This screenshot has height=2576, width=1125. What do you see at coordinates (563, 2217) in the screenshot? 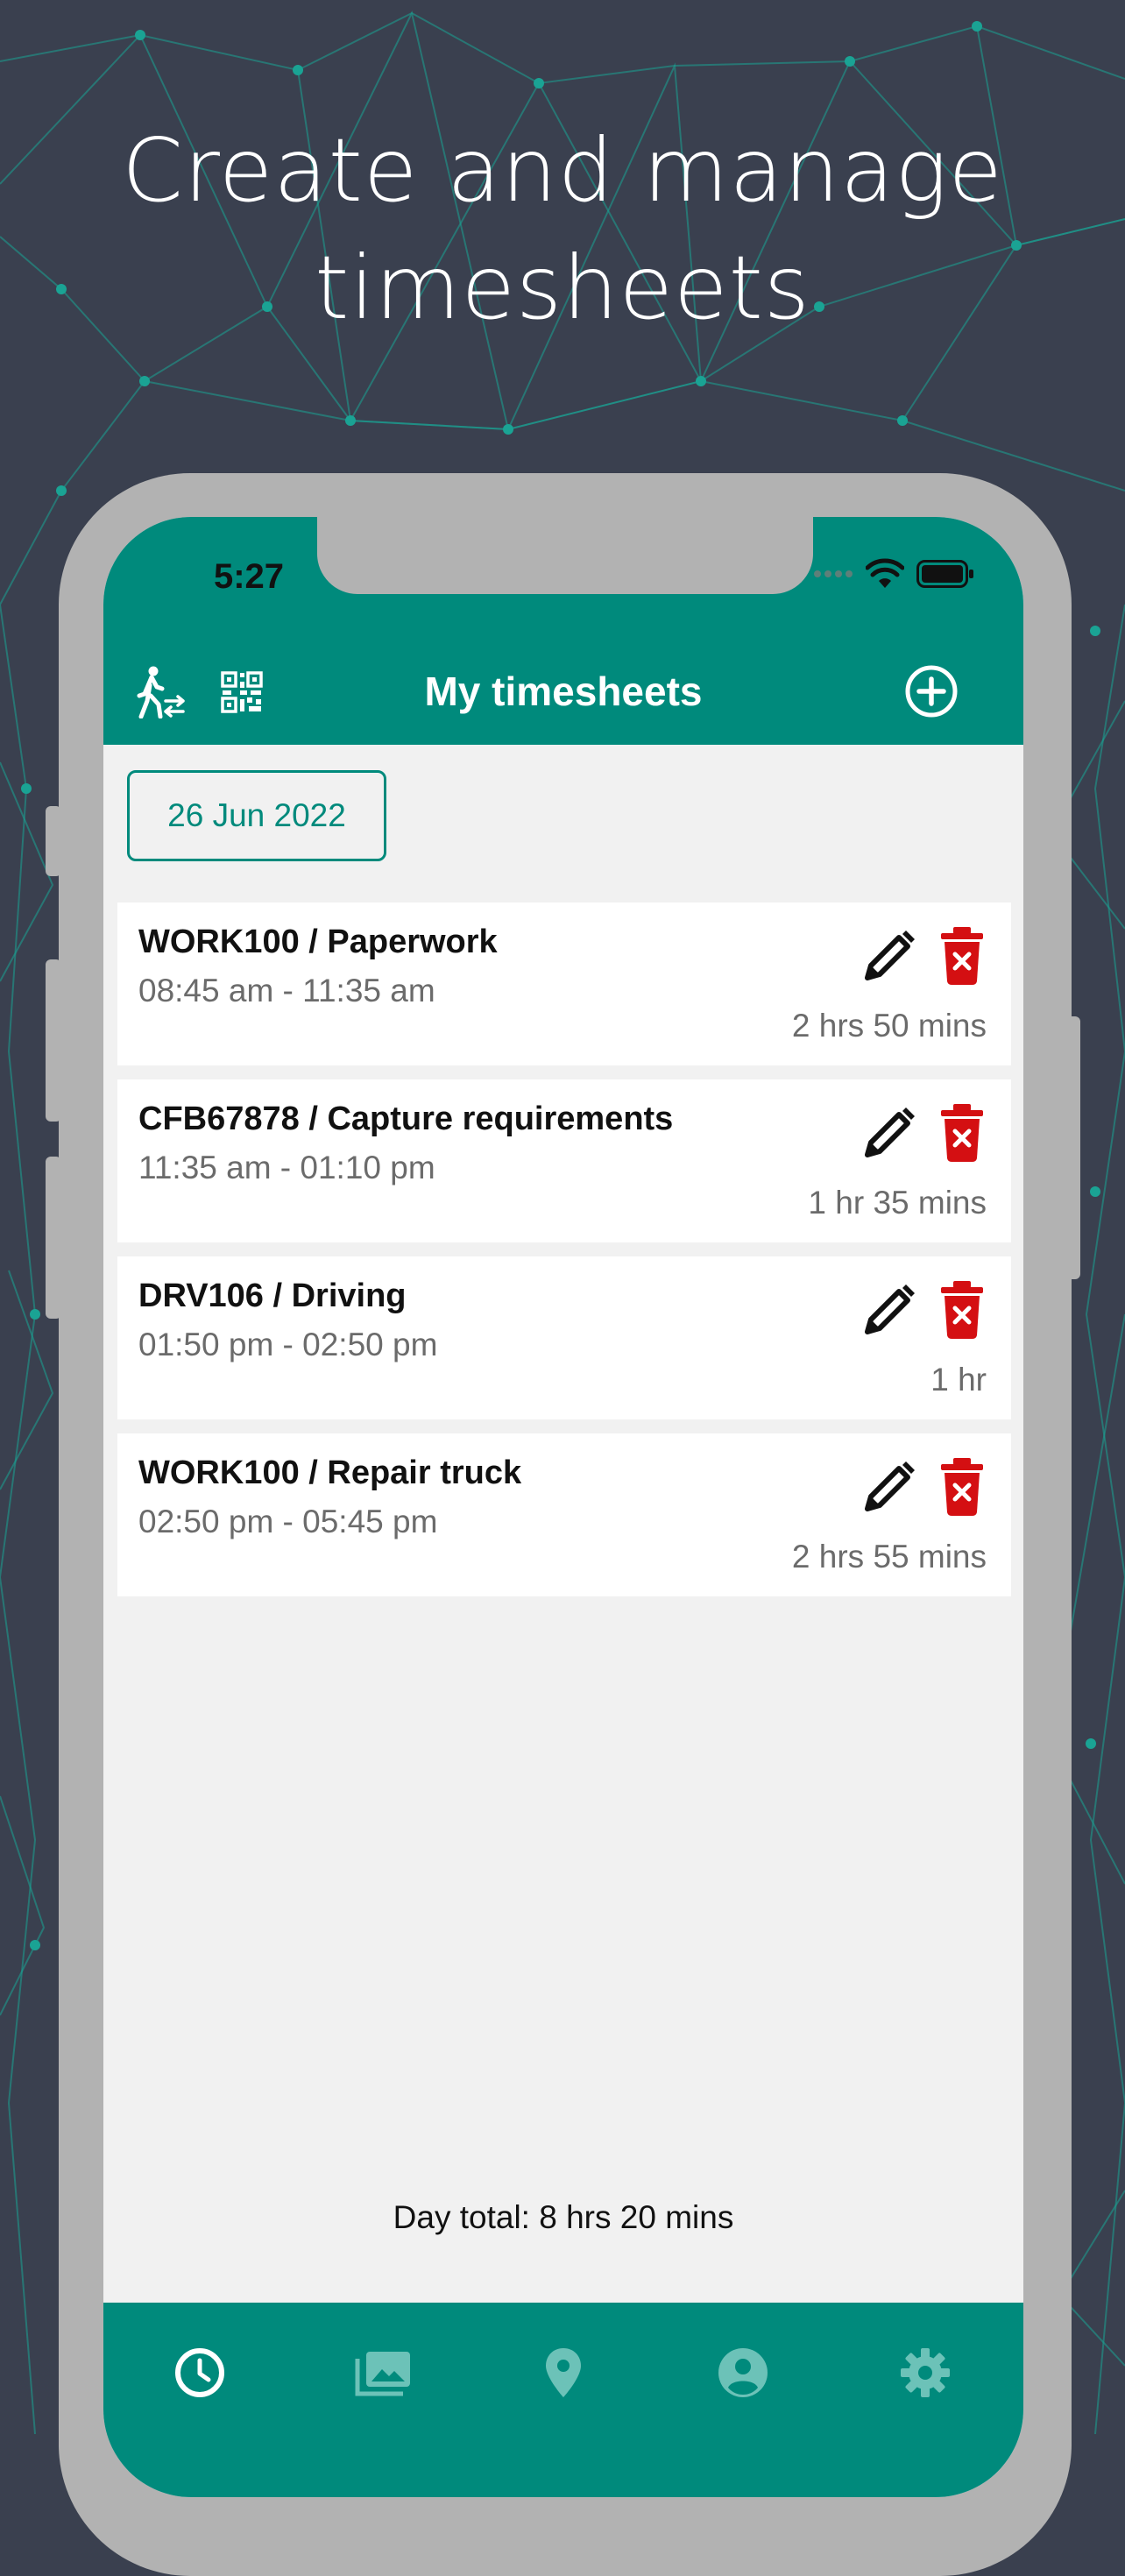
I see `day-total: Day total: 8 hrs 20 mins` at bounding box center [563, 2217].